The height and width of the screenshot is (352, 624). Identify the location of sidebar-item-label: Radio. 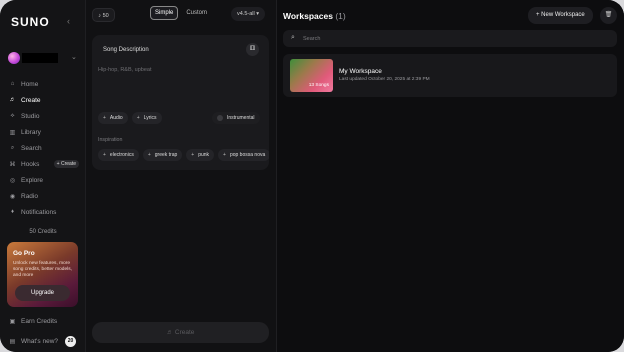
(29, 196).